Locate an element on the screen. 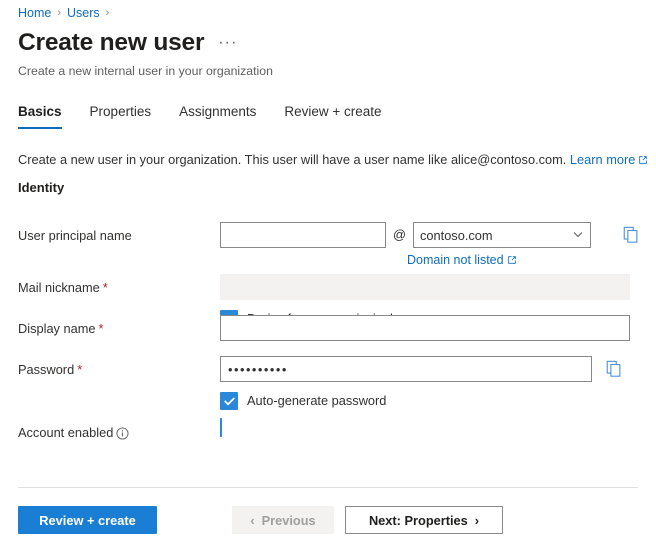 The width and height of the screenshot is (656, 539). copy-upn-icon is located at coordinates (631, 235).